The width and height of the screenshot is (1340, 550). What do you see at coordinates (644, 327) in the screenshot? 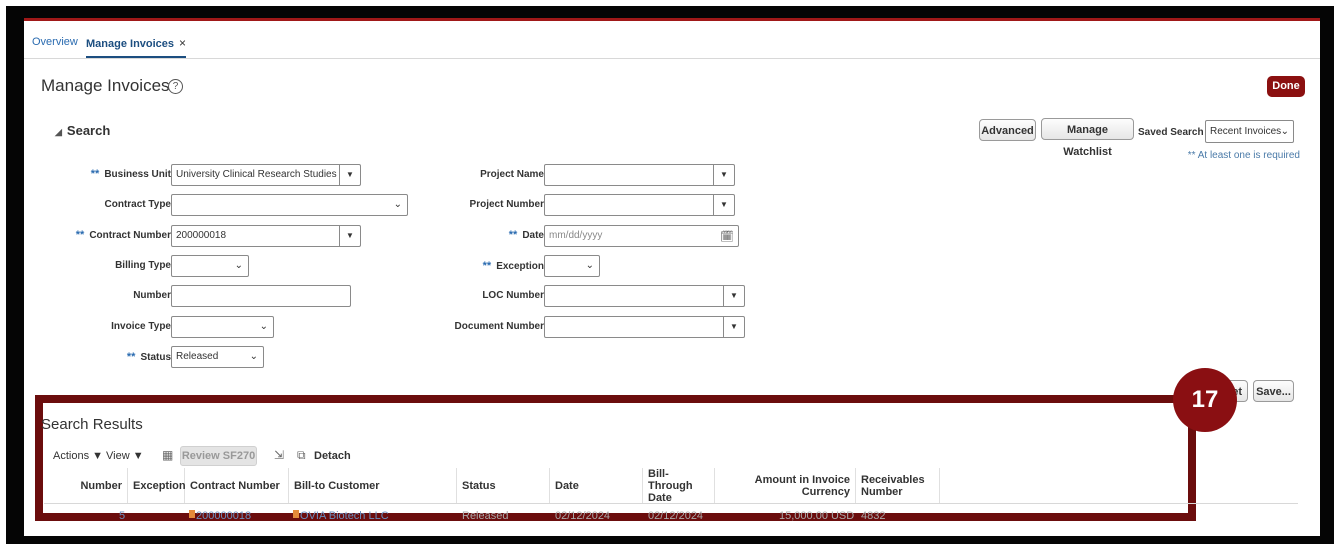
I see `document-number-field: ▼` at bounding box center [644, 327].